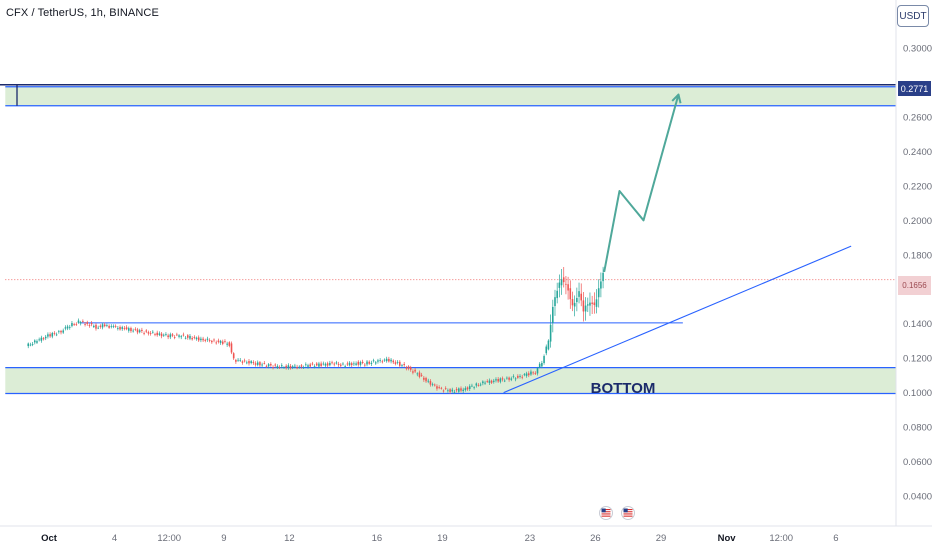 This screenshot has width=932, height=550. Describe the element at coordinates (628, 516) in the screenshot. I see `us-flag-stripe` at that location.